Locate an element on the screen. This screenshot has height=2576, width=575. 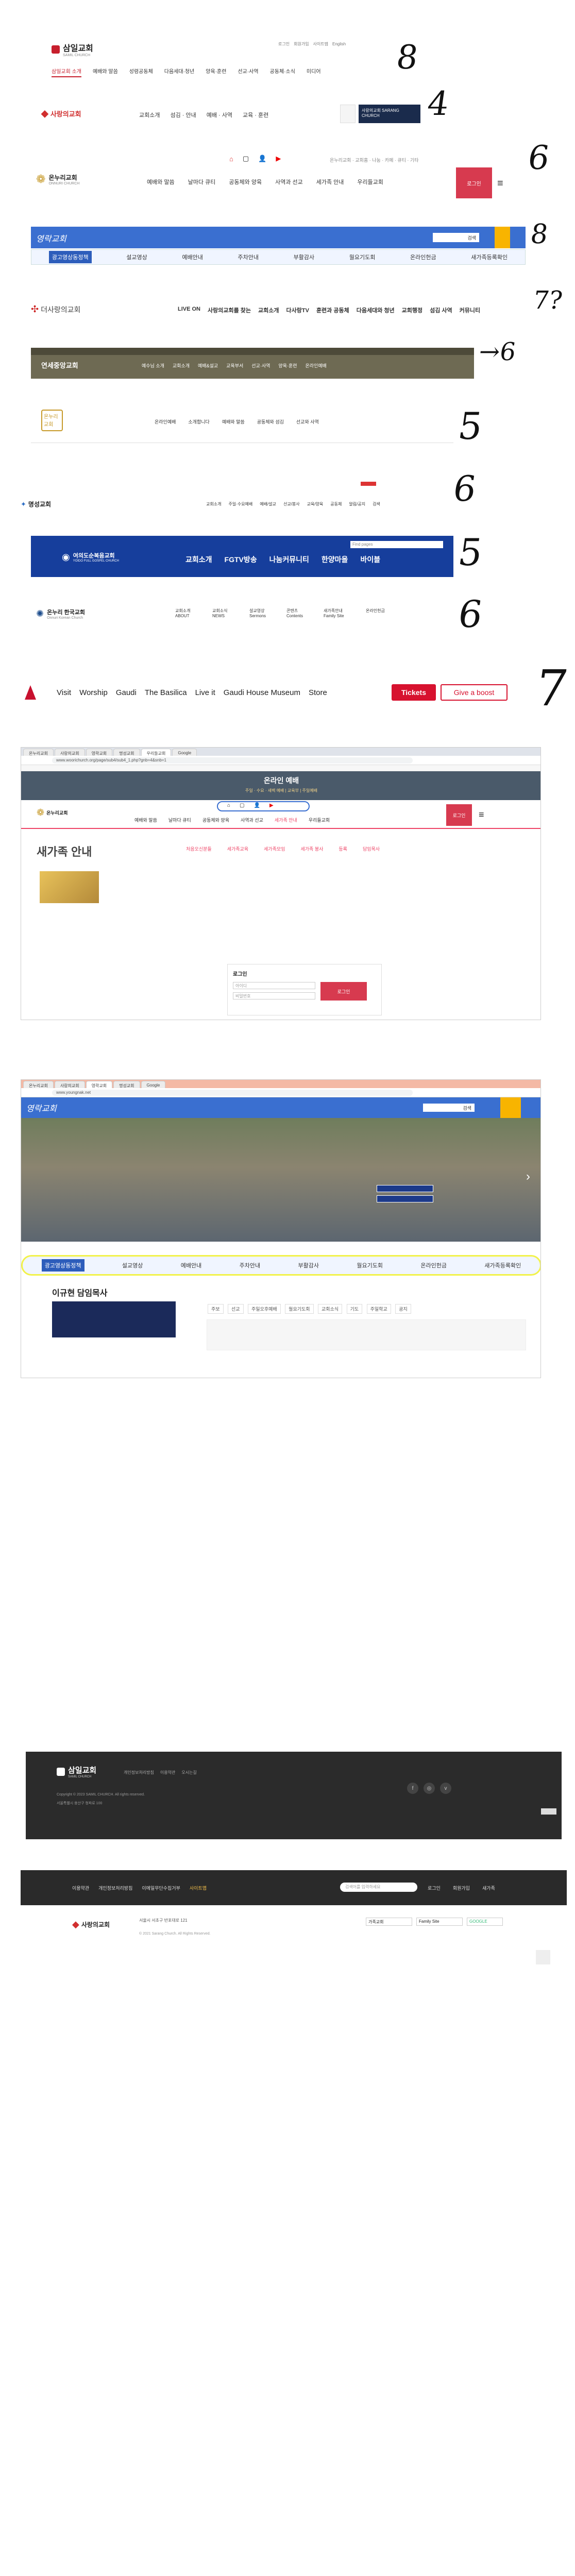
site-logo: 영락교회 is located at coordinates (41, 1107).